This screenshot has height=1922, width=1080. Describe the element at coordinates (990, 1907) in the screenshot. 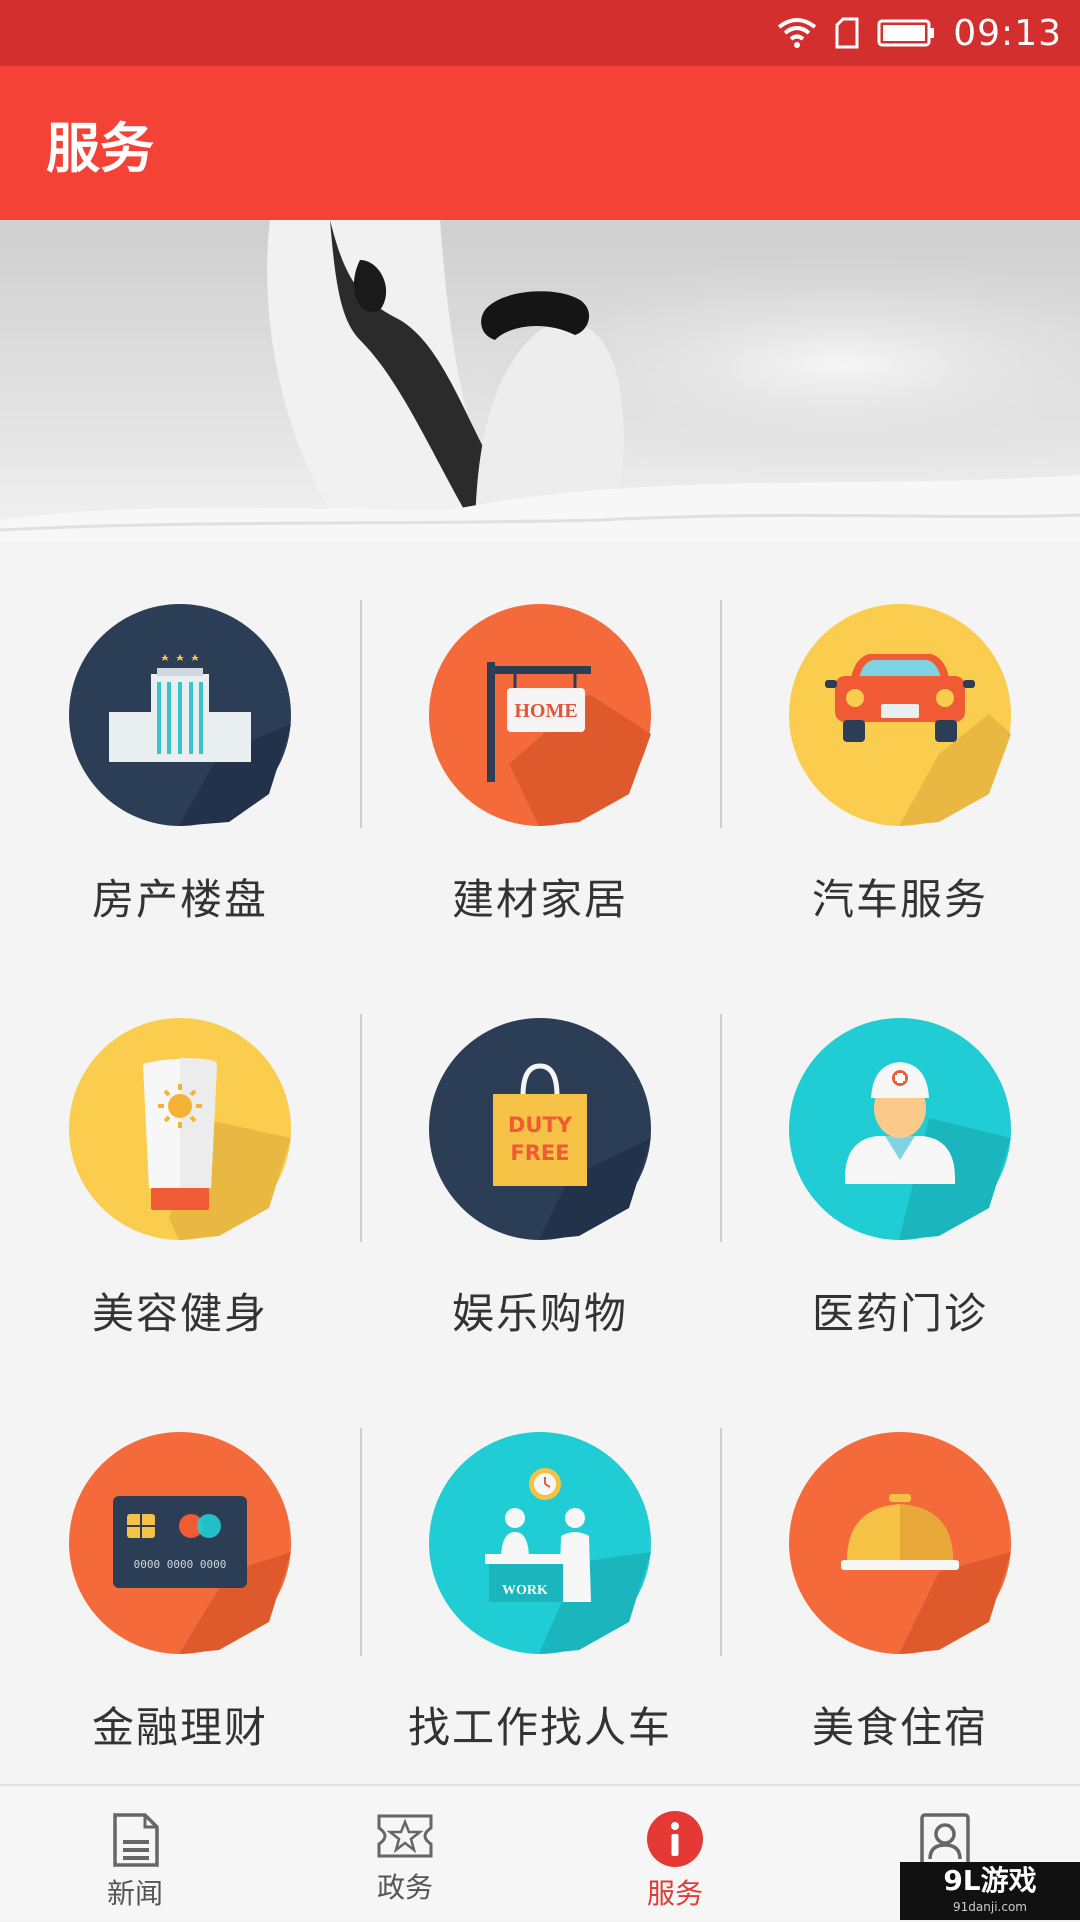

I see `watermark-url: 91danji.com` at that location.